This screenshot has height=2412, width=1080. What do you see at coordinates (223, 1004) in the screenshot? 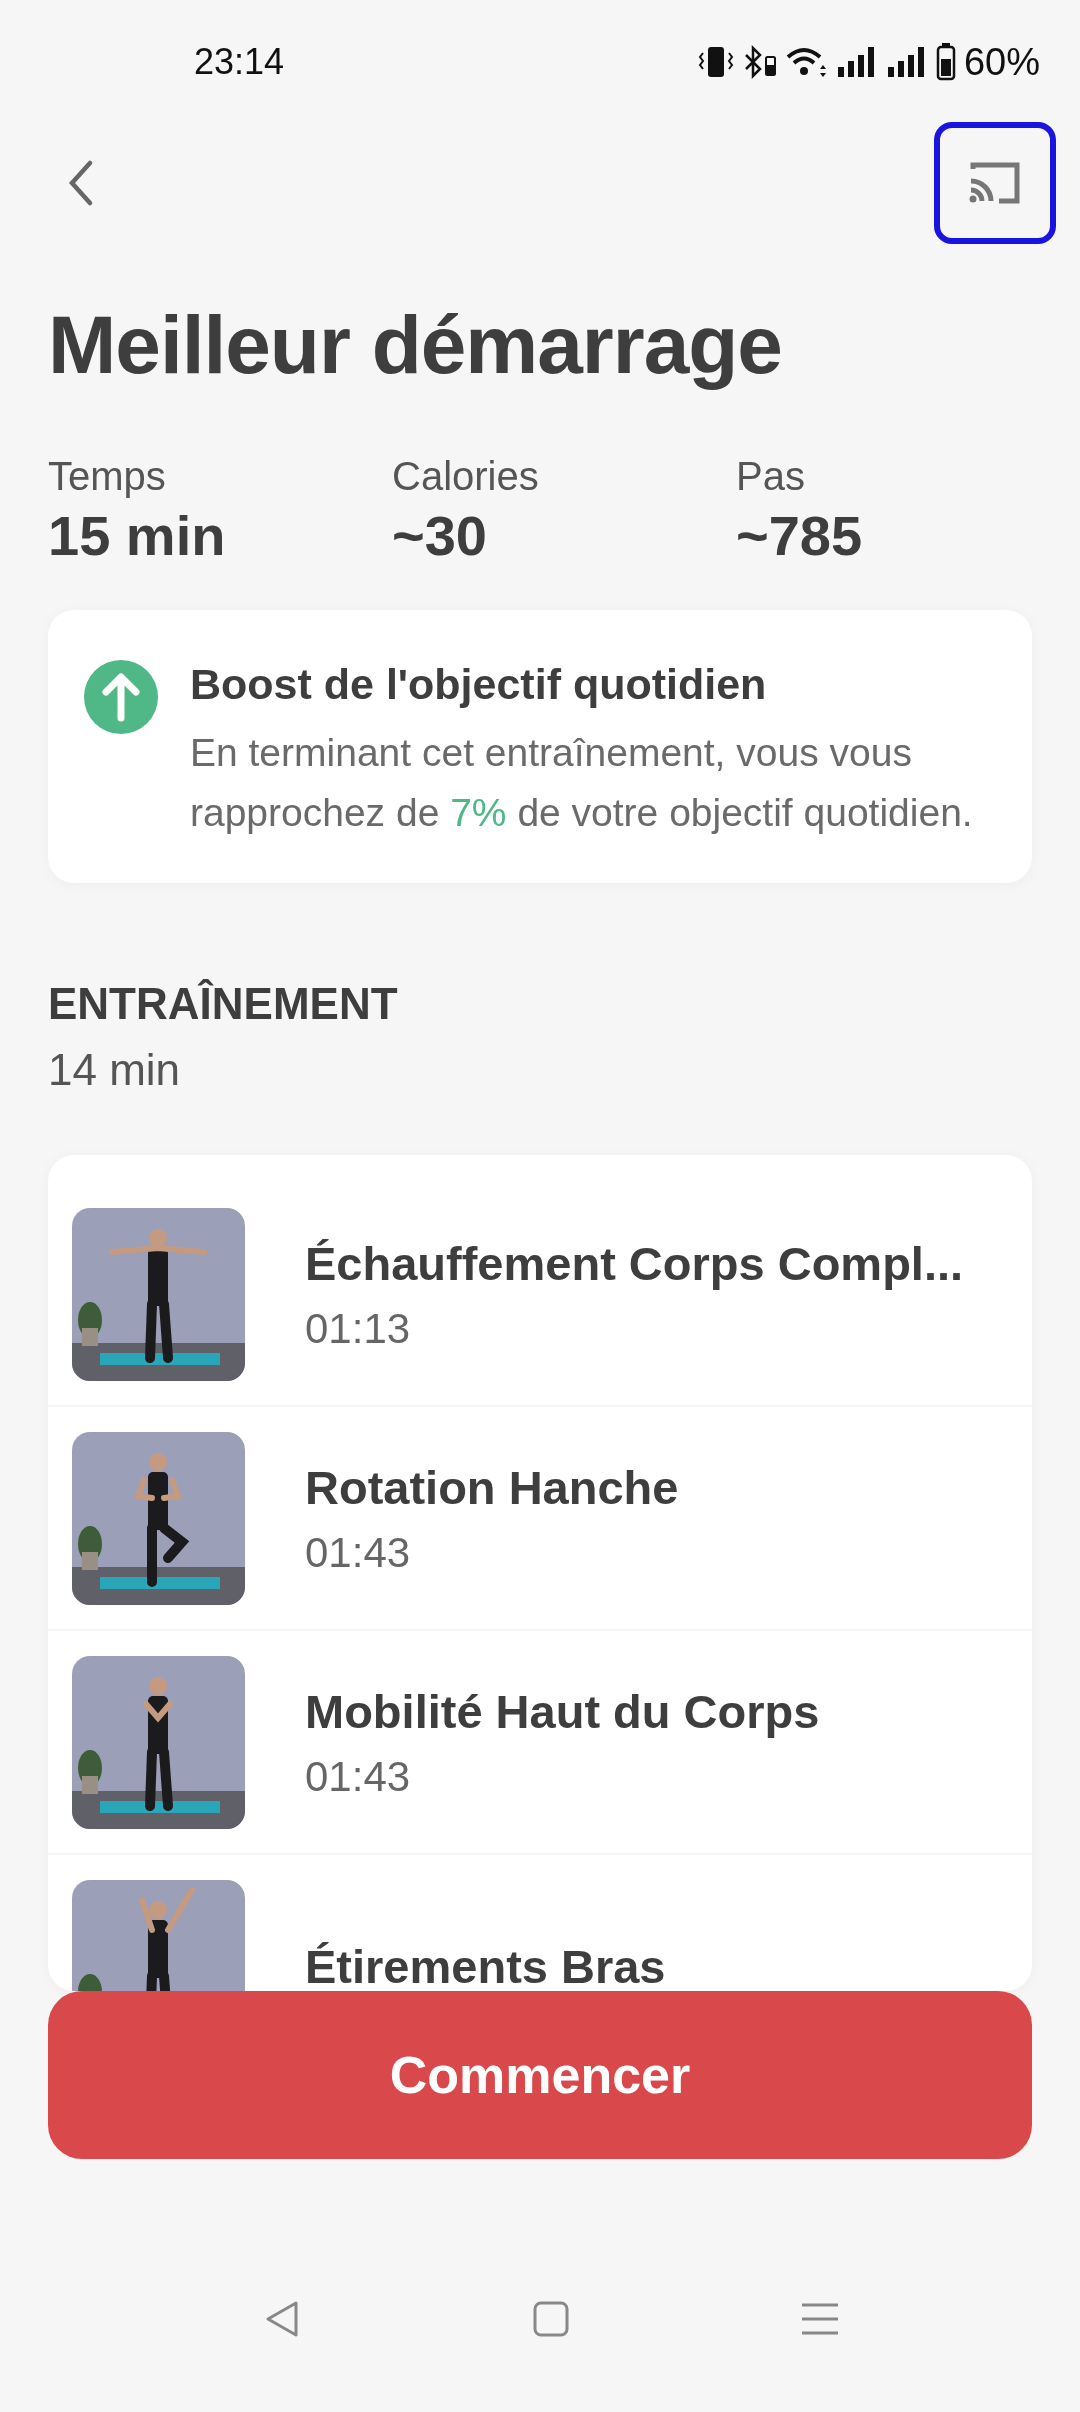
I see `section-heading: ENTRAÎNEMENT` at bounding box center [223, 1004].